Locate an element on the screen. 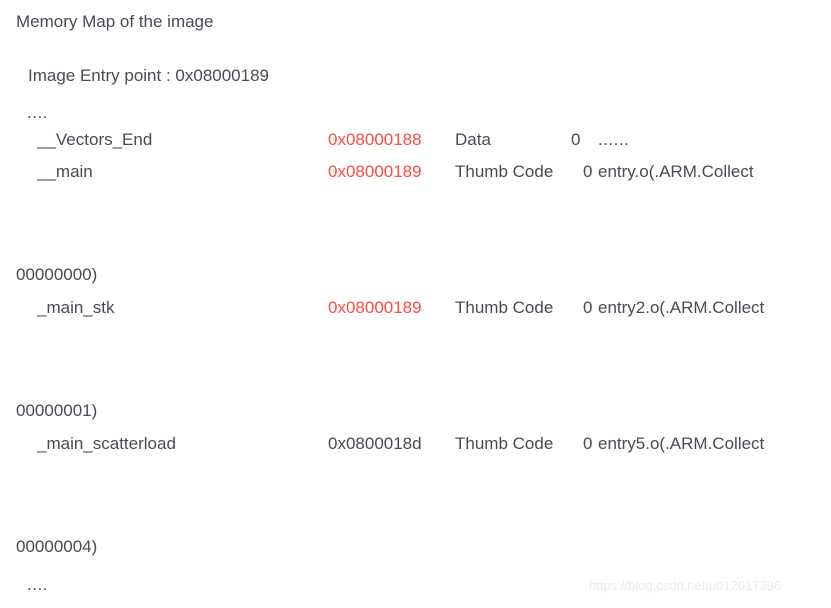  watermark: https://blog.csdn.net/u012017396 is located at coordinates (685, 585).